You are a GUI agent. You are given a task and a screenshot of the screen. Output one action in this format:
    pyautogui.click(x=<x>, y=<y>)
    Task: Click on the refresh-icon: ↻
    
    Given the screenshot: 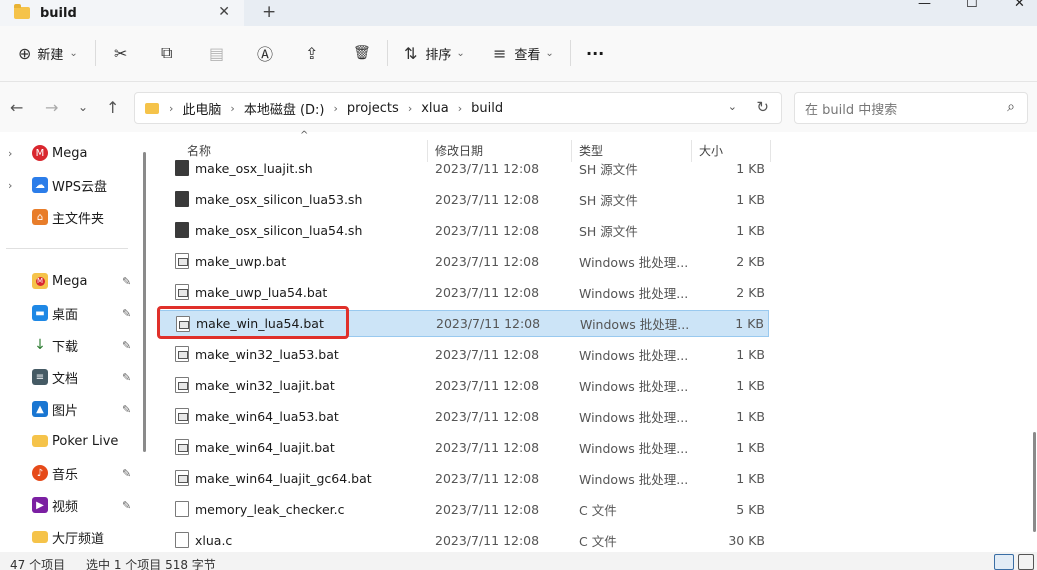 What is the action you would take?
    pyautogui.click(x=762, y=107)
    